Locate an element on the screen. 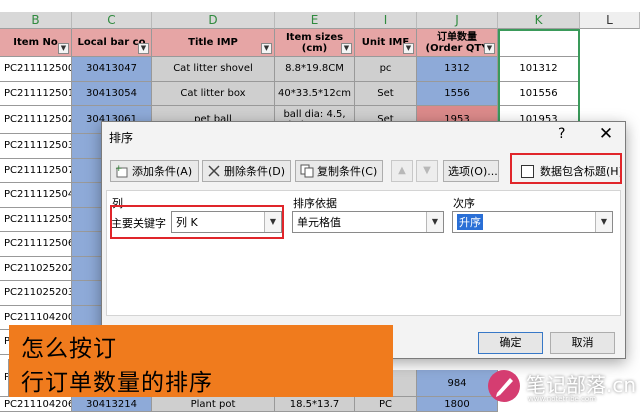 The height and width of the screenshot is (412, 640). header-title: Title IMP ▼ is located at coordinates (213, 43).